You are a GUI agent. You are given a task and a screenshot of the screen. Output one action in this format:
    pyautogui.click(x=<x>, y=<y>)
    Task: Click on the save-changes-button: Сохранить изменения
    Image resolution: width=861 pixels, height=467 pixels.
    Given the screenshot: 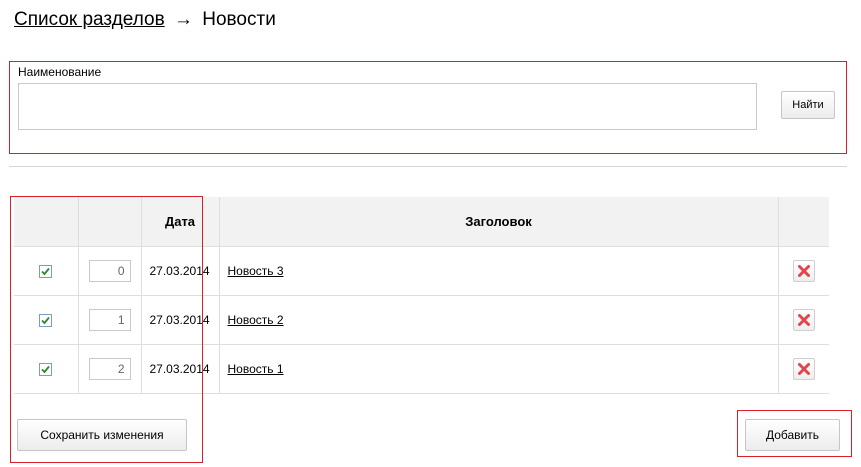 What is the action you would take?
    pyautogui.click(x=102, y=435)
    